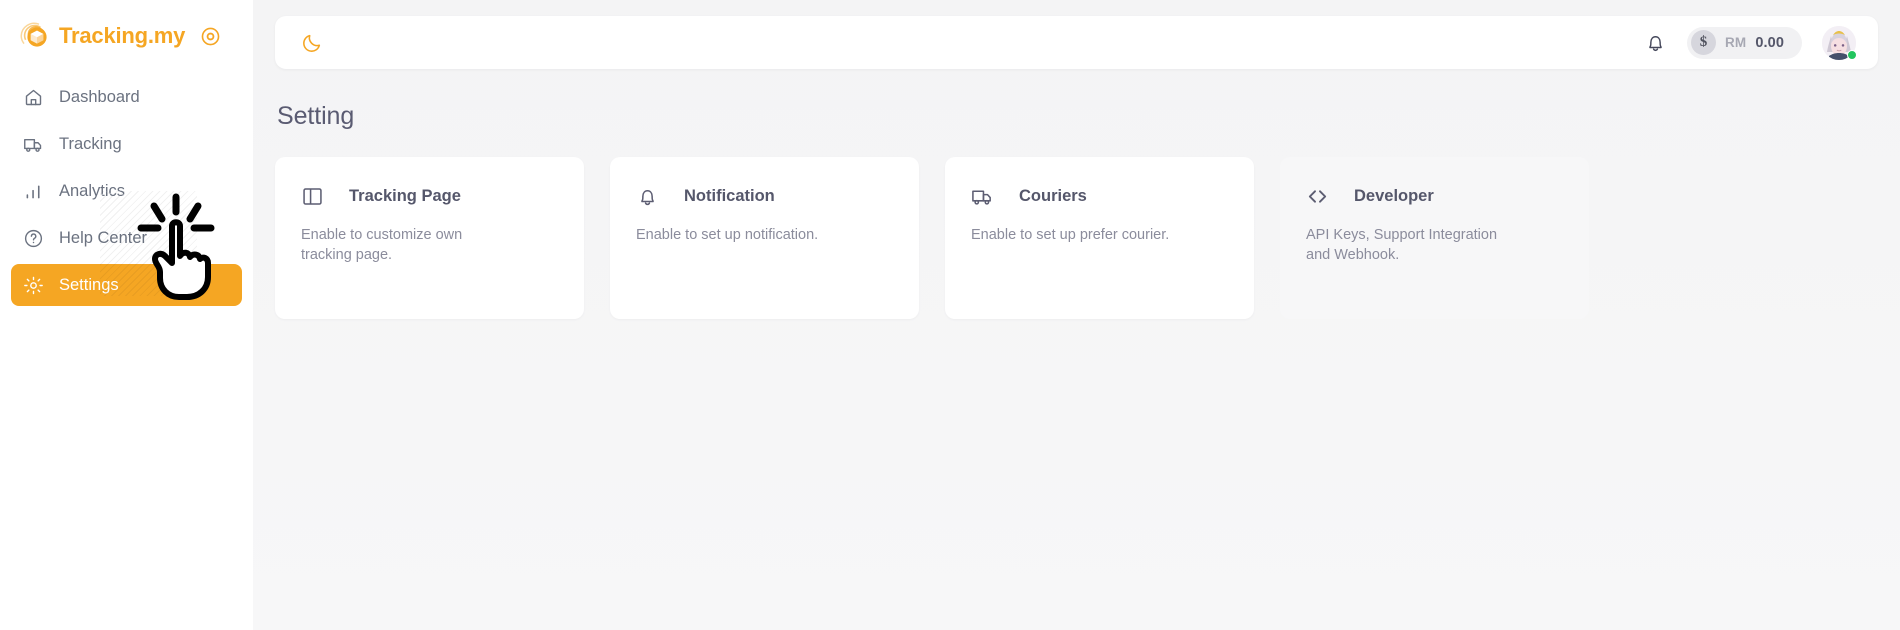  I want to click on help-circle-icon, so click(33, 238).